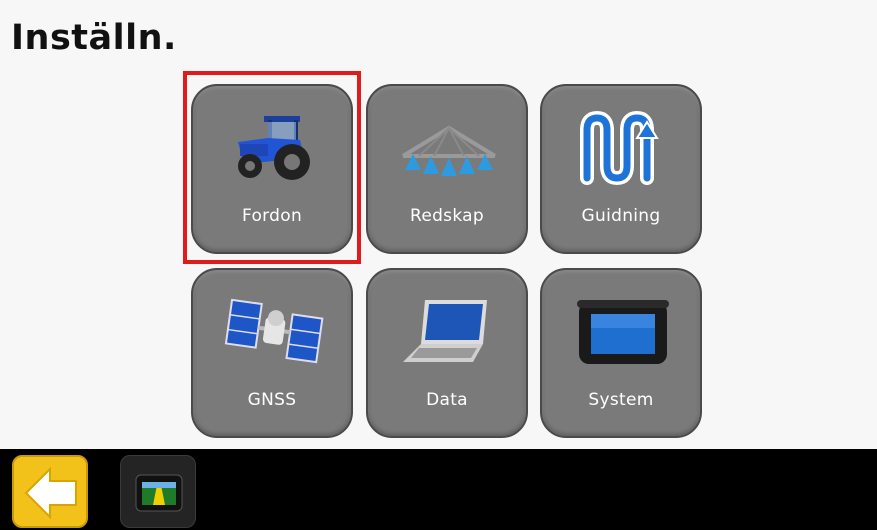 The height and width of the screenshot is (530, 877). What do you see at coordinates (272, 216) in the screenshot?
I see `tile-label: Fordon` at bounding box center [272, 216].